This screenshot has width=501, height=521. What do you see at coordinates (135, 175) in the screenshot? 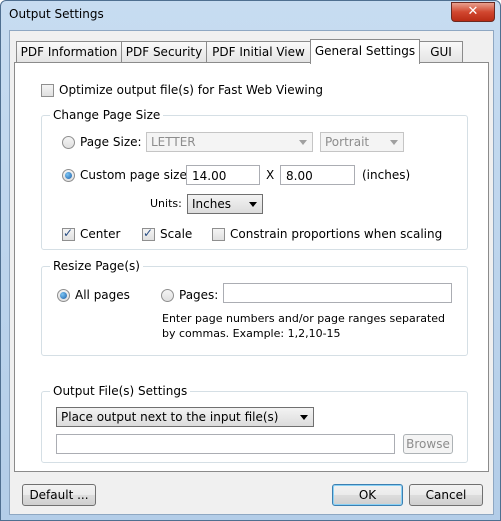
I see `custom-size-label: Custom page size:` at bounding box center [135, 175].